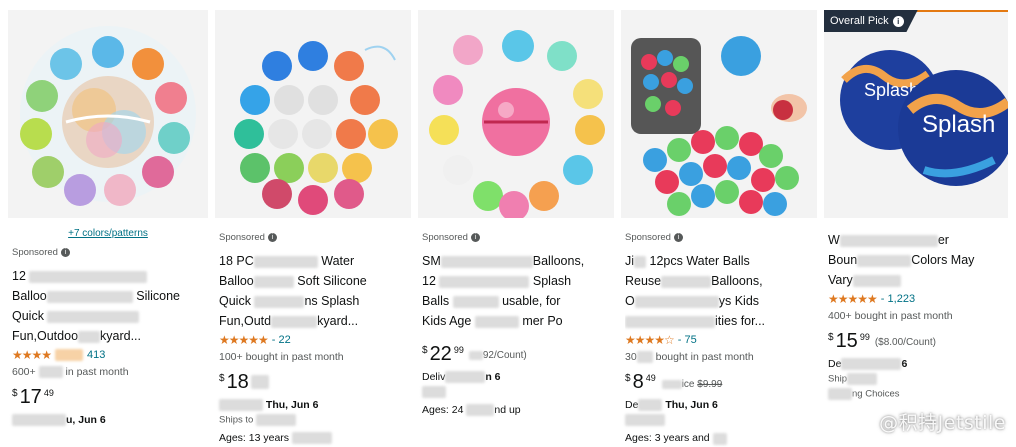 This screenshot has height=447, width=1016. Describe the element at coordinates (650, 340) in the screenshot. I see `star-rating-icon: ★★★★☆` at that location.